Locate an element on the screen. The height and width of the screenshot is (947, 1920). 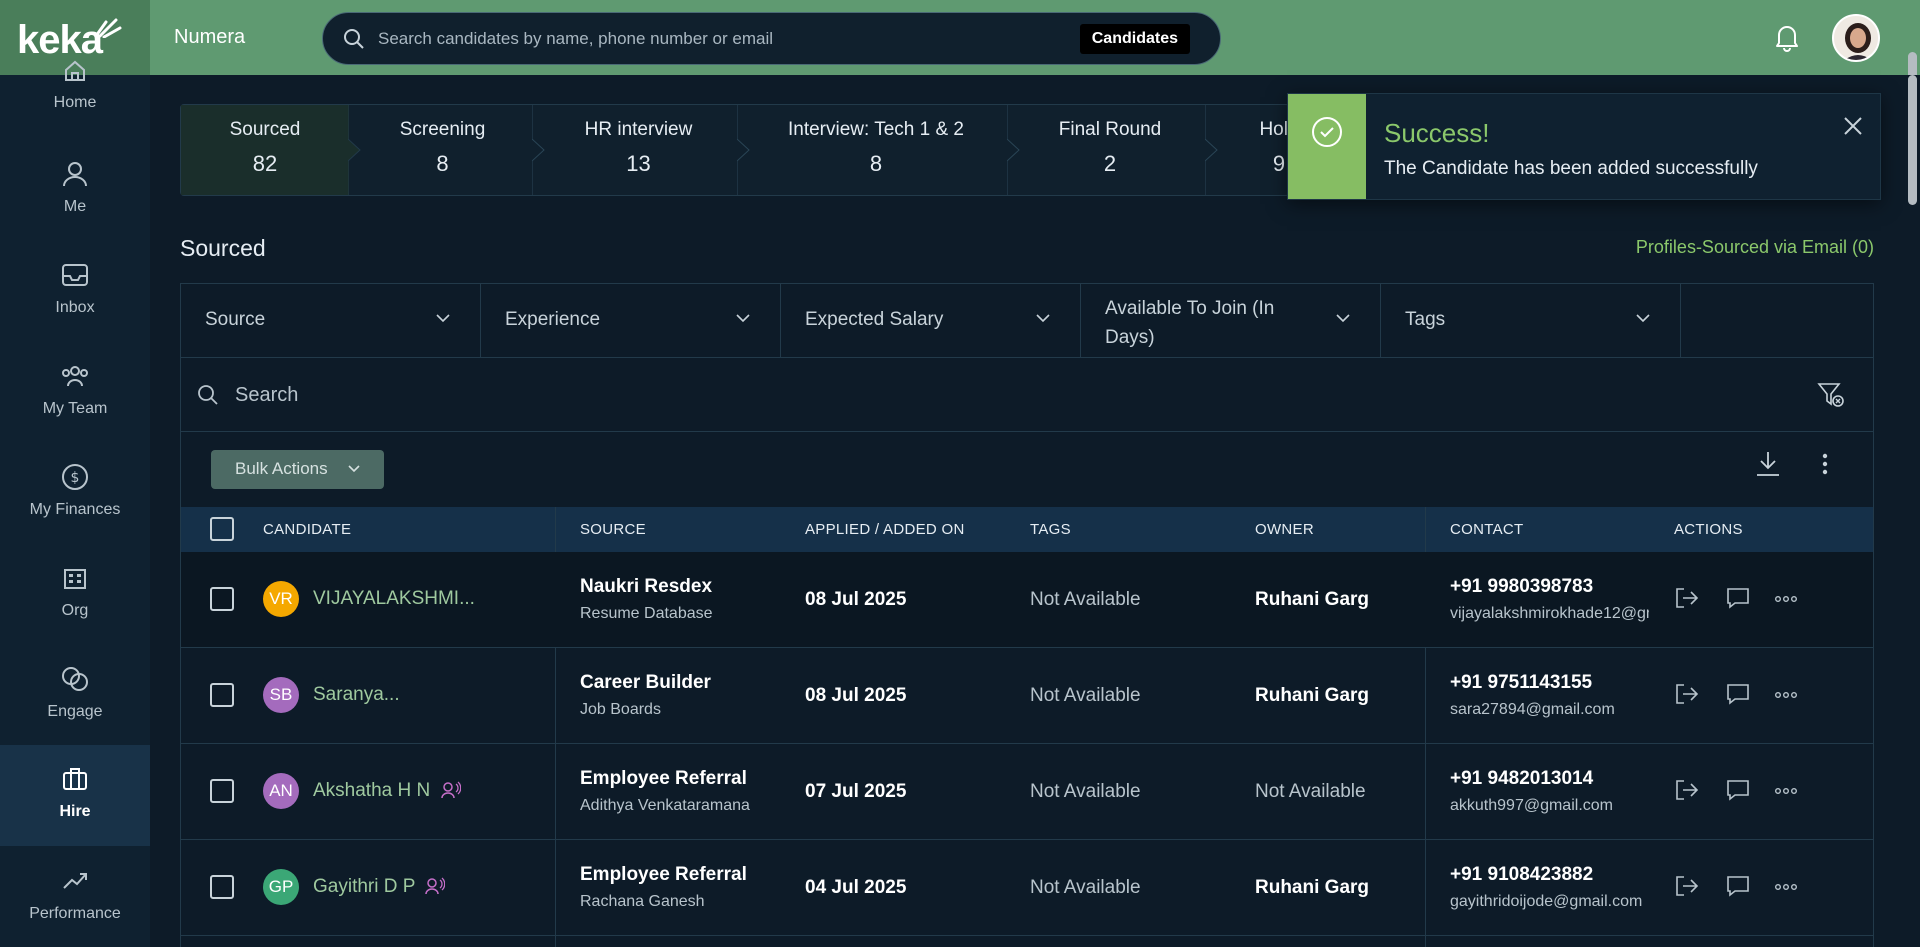
stage-tab-sourced: Sourced 82 is located at coordinates (265, 150).